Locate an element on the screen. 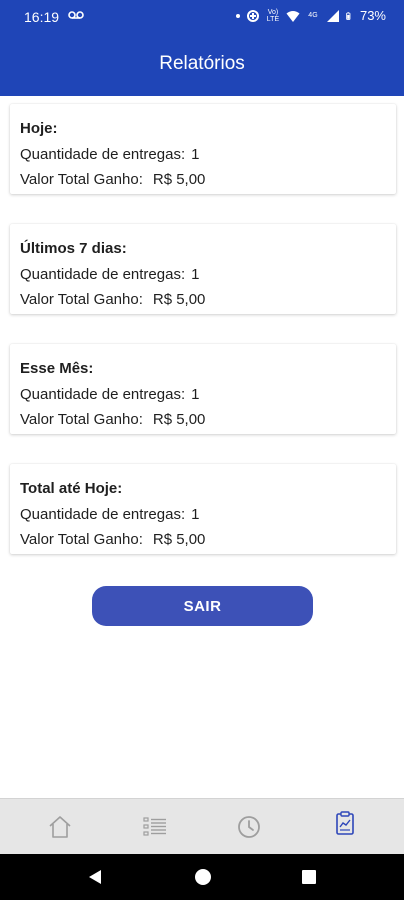 This screenshot has height=900, width=404. clipboard-icon is located at coordinates (345, 823).